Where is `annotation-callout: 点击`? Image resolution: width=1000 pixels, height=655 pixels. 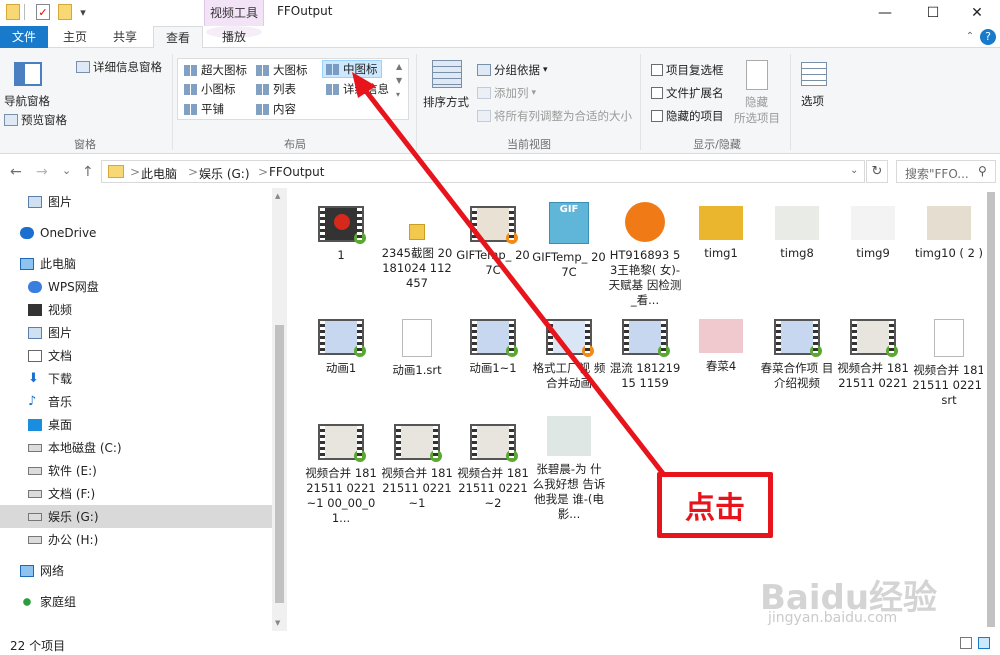
annotation-callout: 点击 is located at coordinates (715, 505).